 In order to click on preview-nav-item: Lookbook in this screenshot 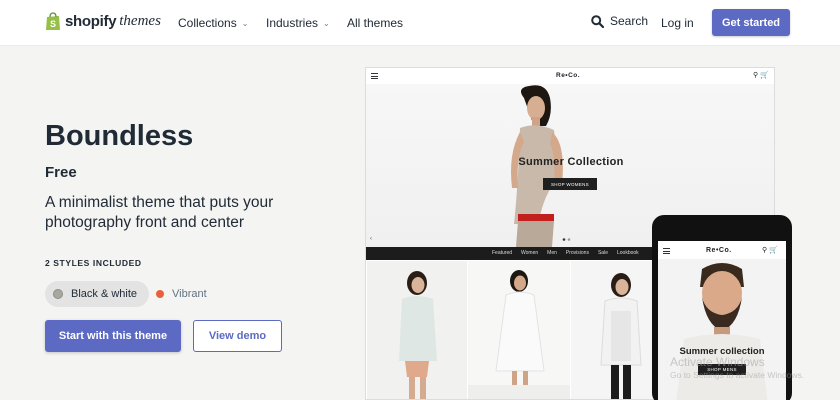, I will do `click(627, 253)`.